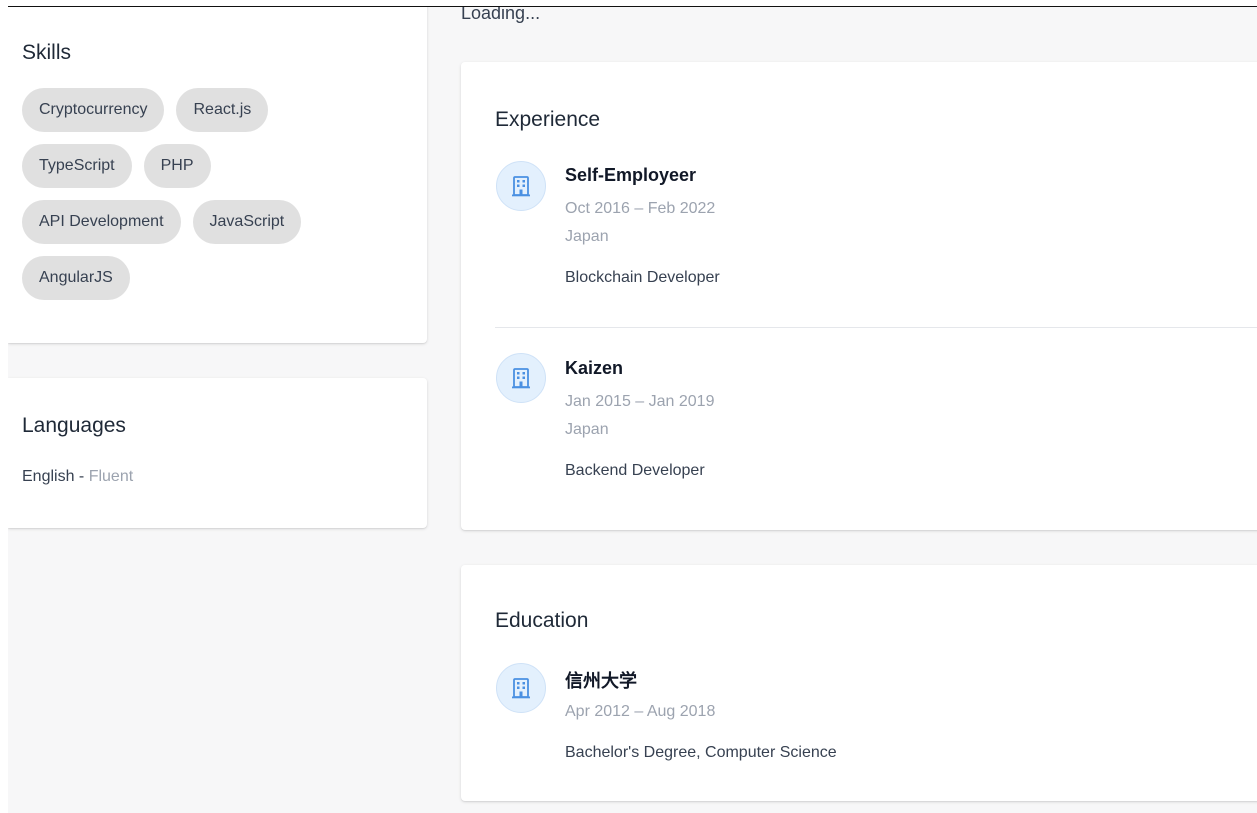  I want to click on experience-role: Blockchain Developer, so click(642, 277).